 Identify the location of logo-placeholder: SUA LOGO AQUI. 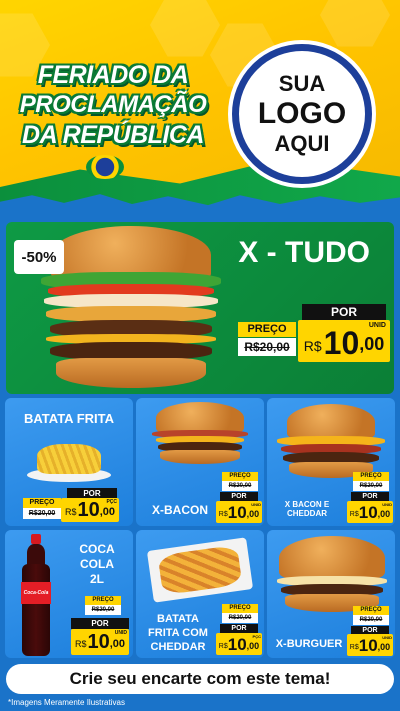
(302, 114).